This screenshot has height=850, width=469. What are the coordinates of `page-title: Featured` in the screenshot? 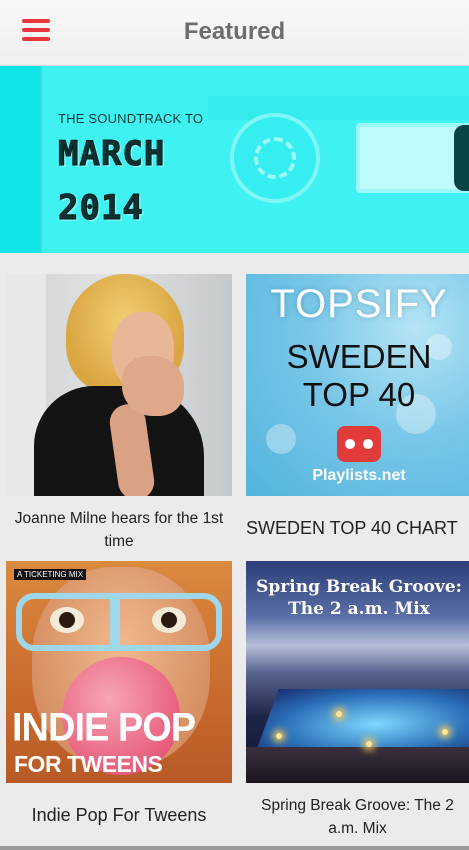 It's located at (234, 31).